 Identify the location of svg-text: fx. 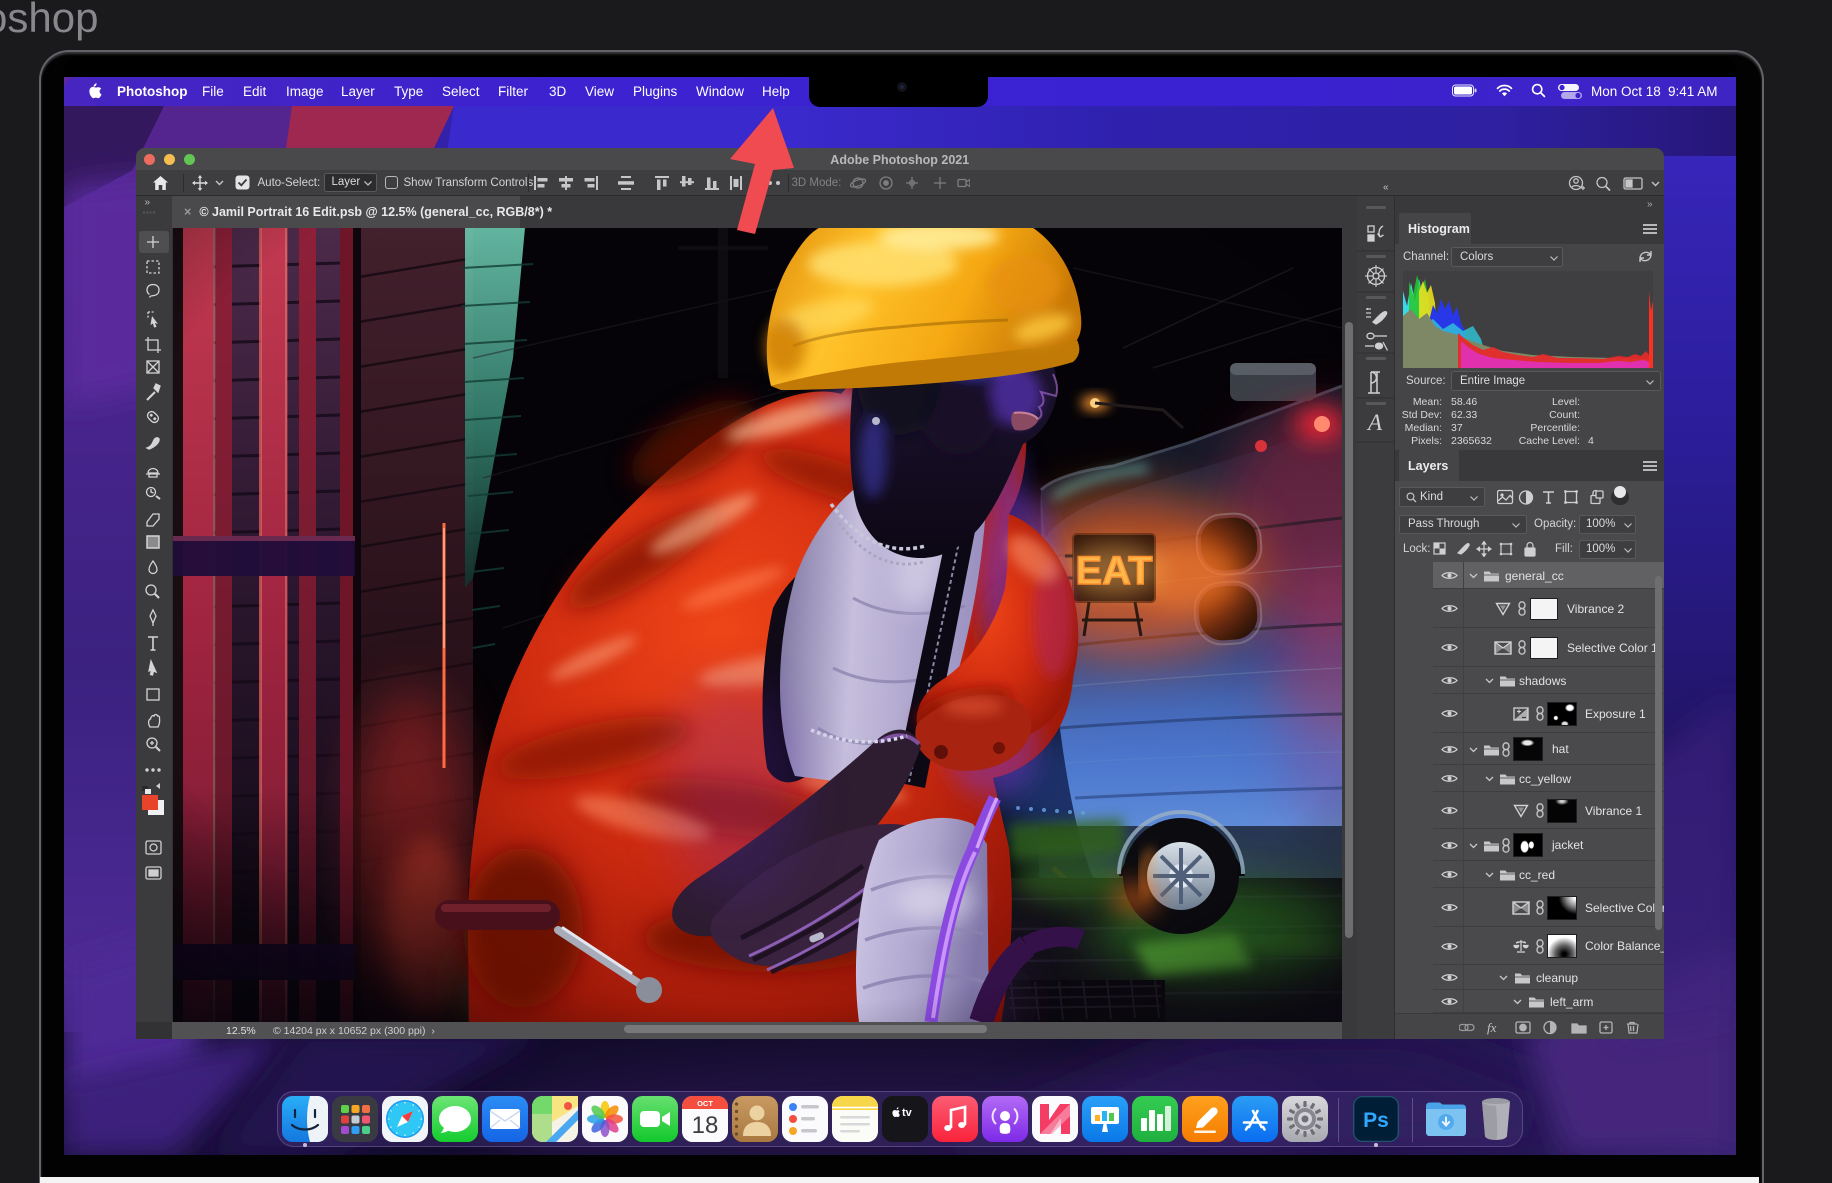
(1492, 1027).